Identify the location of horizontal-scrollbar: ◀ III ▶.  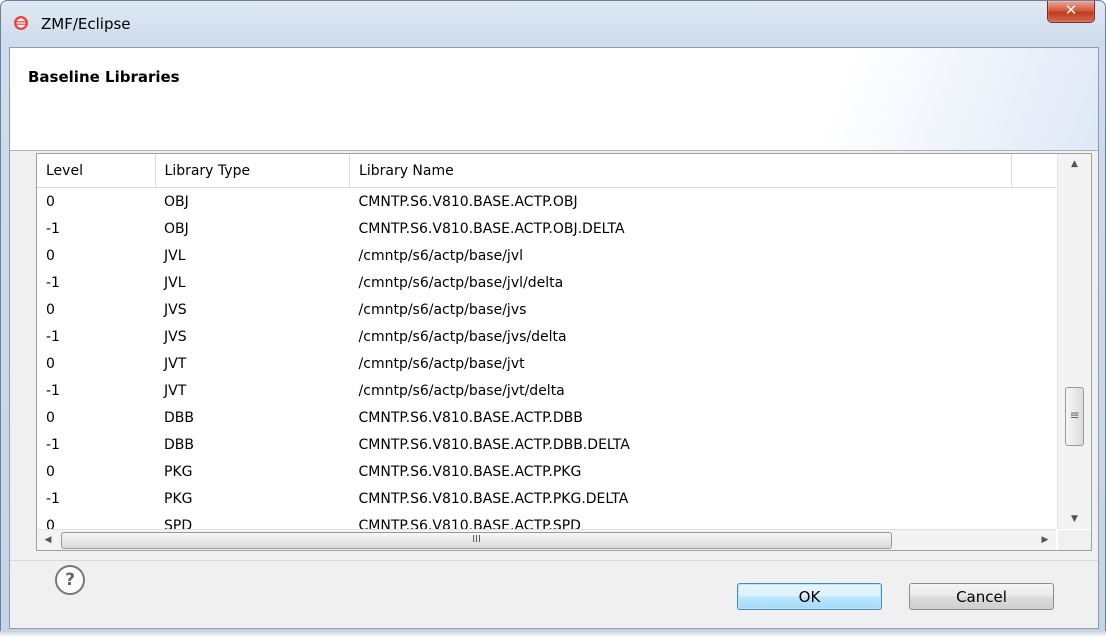
(546, 539).